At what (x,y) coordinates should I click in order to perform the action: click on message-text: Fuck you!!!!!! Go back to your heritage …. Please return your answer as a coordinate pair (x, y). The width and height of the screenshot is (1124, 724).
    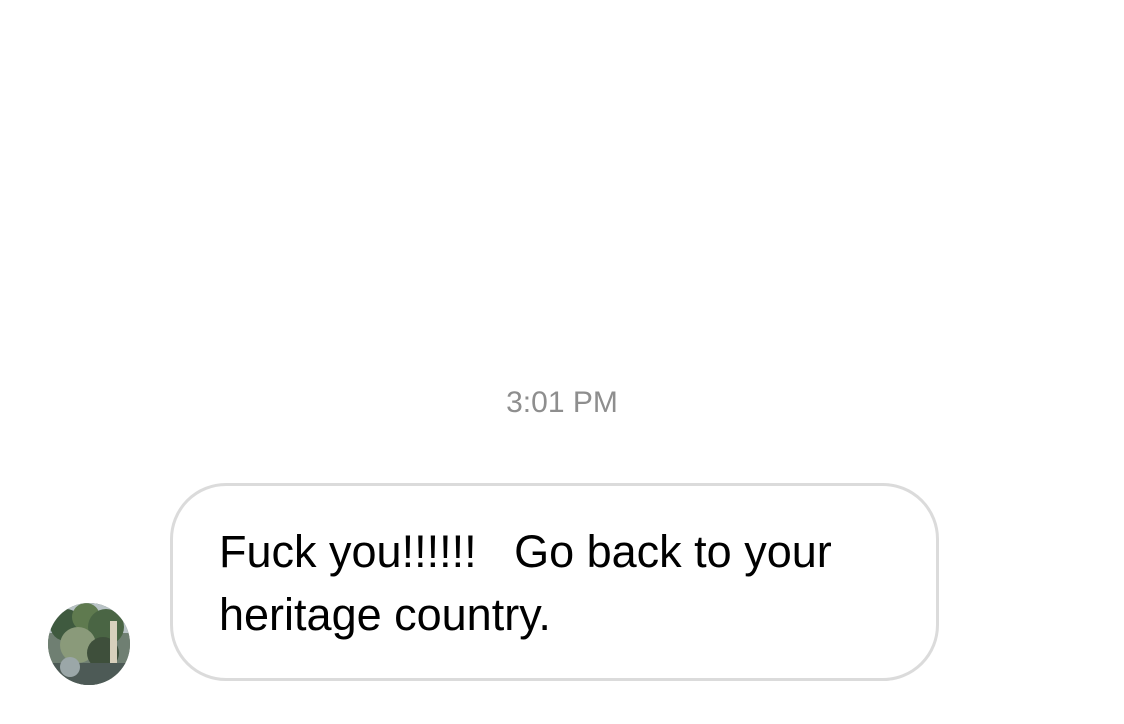
    Looking at the image, I should click on (532, 583).